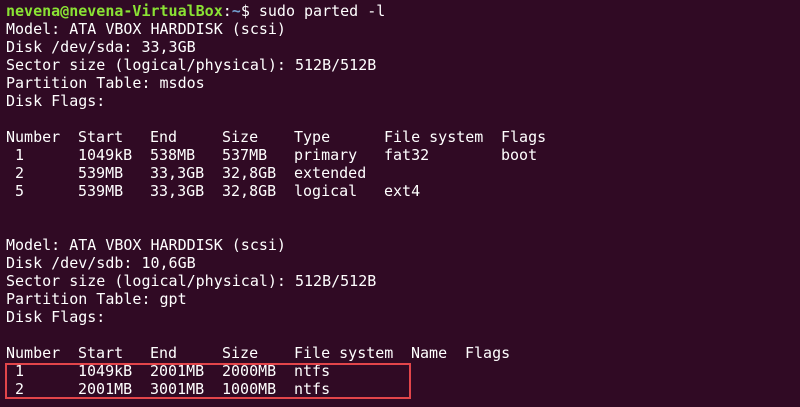 The image size is (800, 407). I want to click on disk1-disk: Disk /dev/sda: 33,3GB, so click(101, 47).